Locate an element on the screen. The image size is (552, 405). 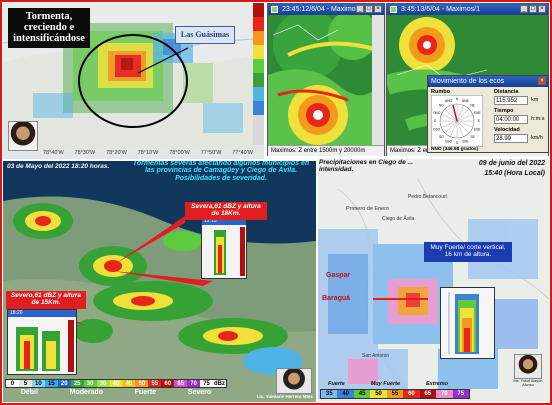
colorbar-value: 30 is located at coordinates (90, 383).